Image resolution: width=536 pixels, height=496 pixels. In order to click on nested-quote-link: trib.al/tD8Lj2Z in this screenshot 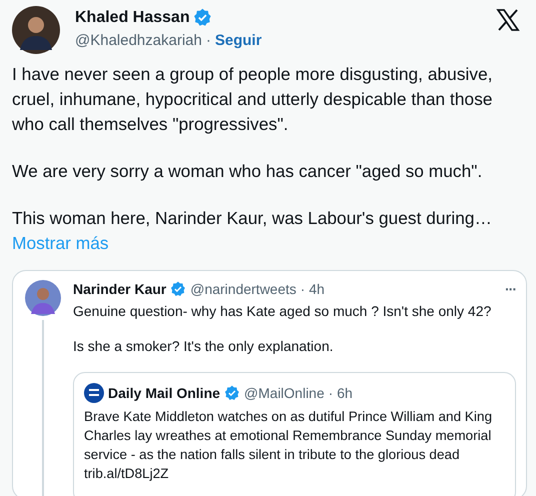, I will do `click(294, 473)`.